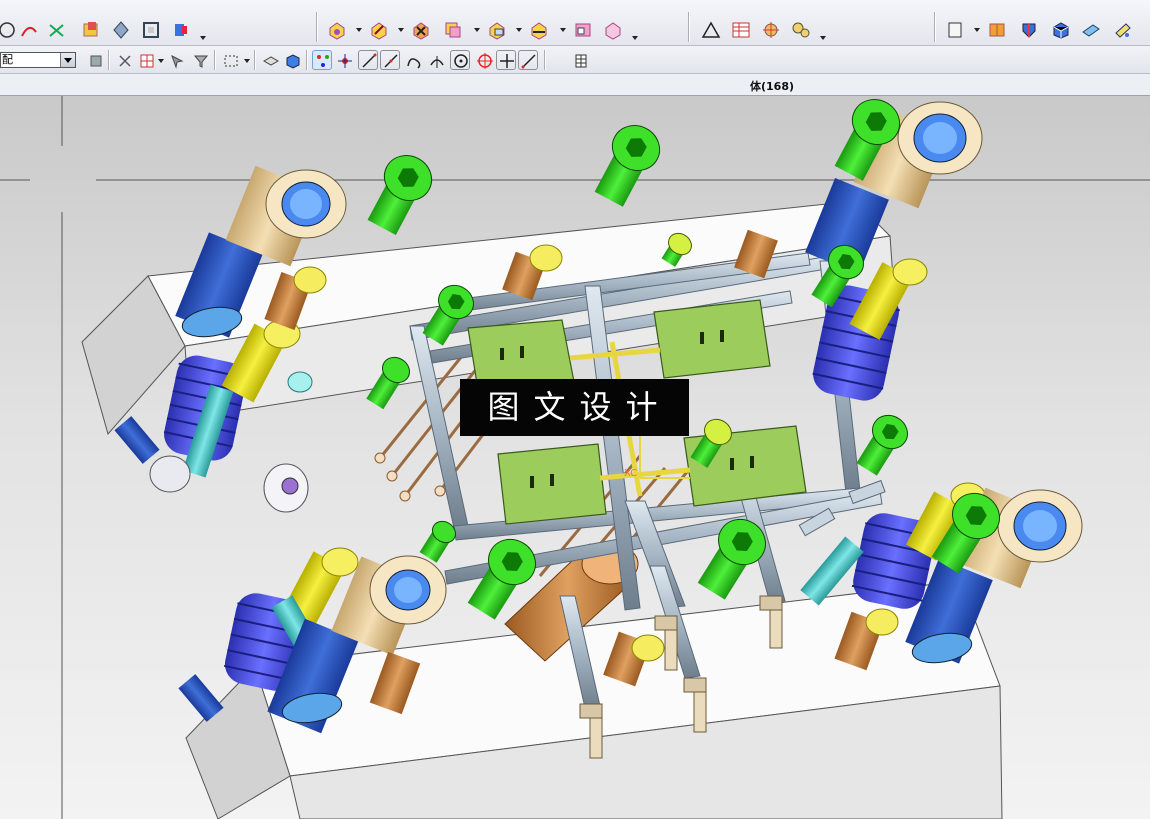 This screenshot has width=1150, height=819. What do you see at coordinates (460, 60) in the screenshot?
I see `circle-icon` at bounding box center [460, 60].